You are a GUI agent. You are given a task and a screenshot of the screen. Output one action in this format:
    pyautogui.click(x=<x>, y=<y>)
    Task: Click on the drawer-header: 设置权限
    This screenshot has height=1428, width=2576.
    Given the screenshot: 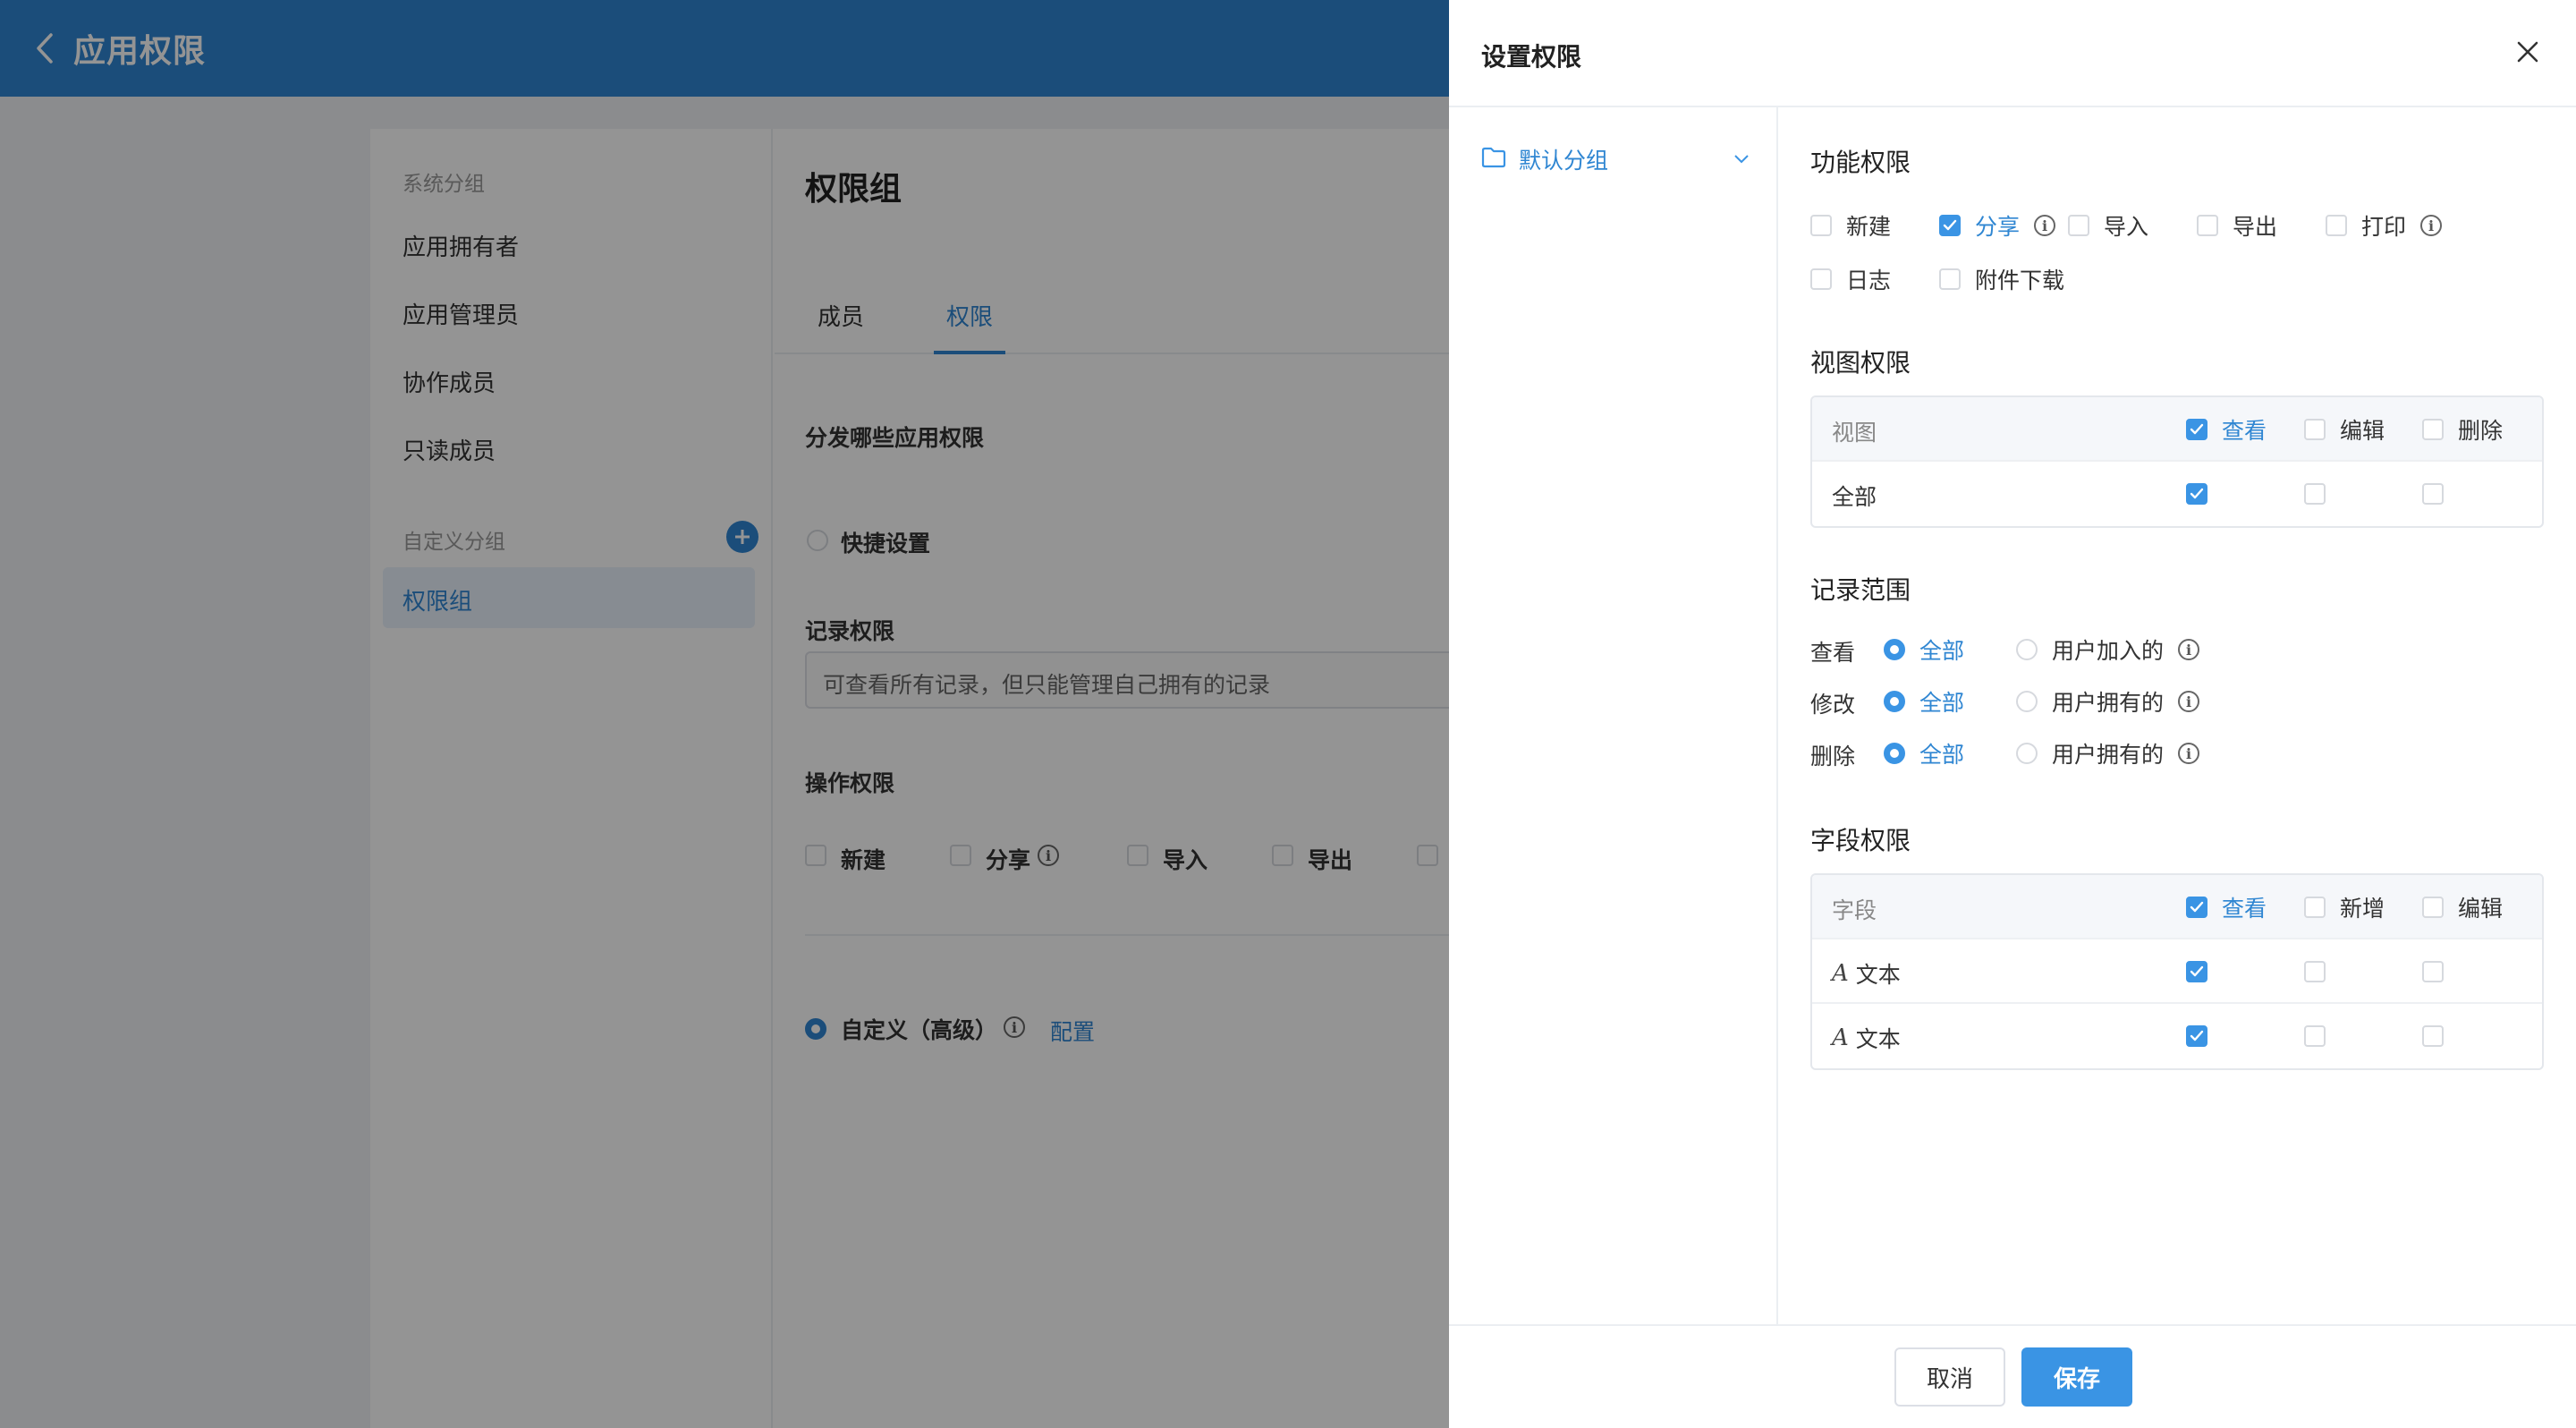 What is the action you would take?
    pyautogui.click(x=2012, y=53)
    